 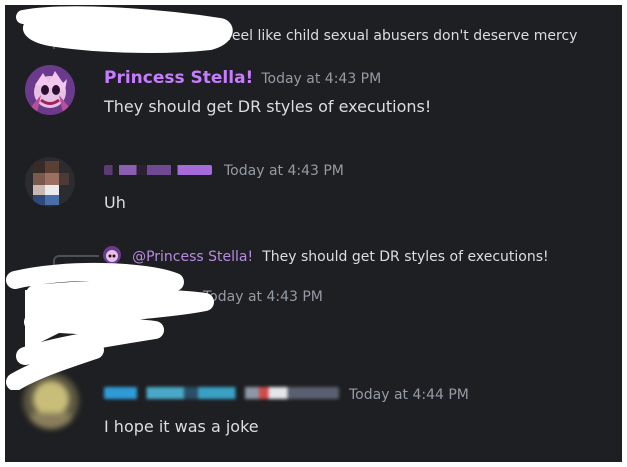 I want to click on message-header: Princess Stella! Today at 4:43 PM, so click(x=242, y=78).